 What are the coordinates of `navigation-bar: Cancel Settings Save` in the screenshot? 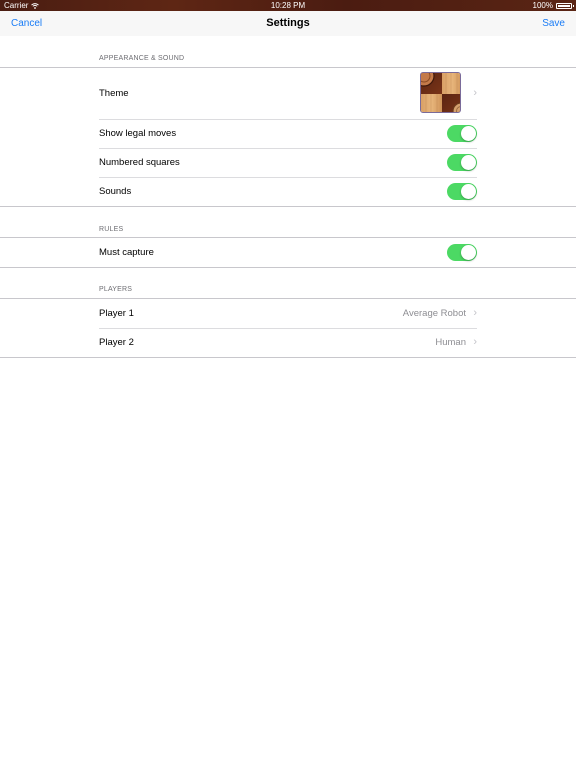 It's located at (288, 23).